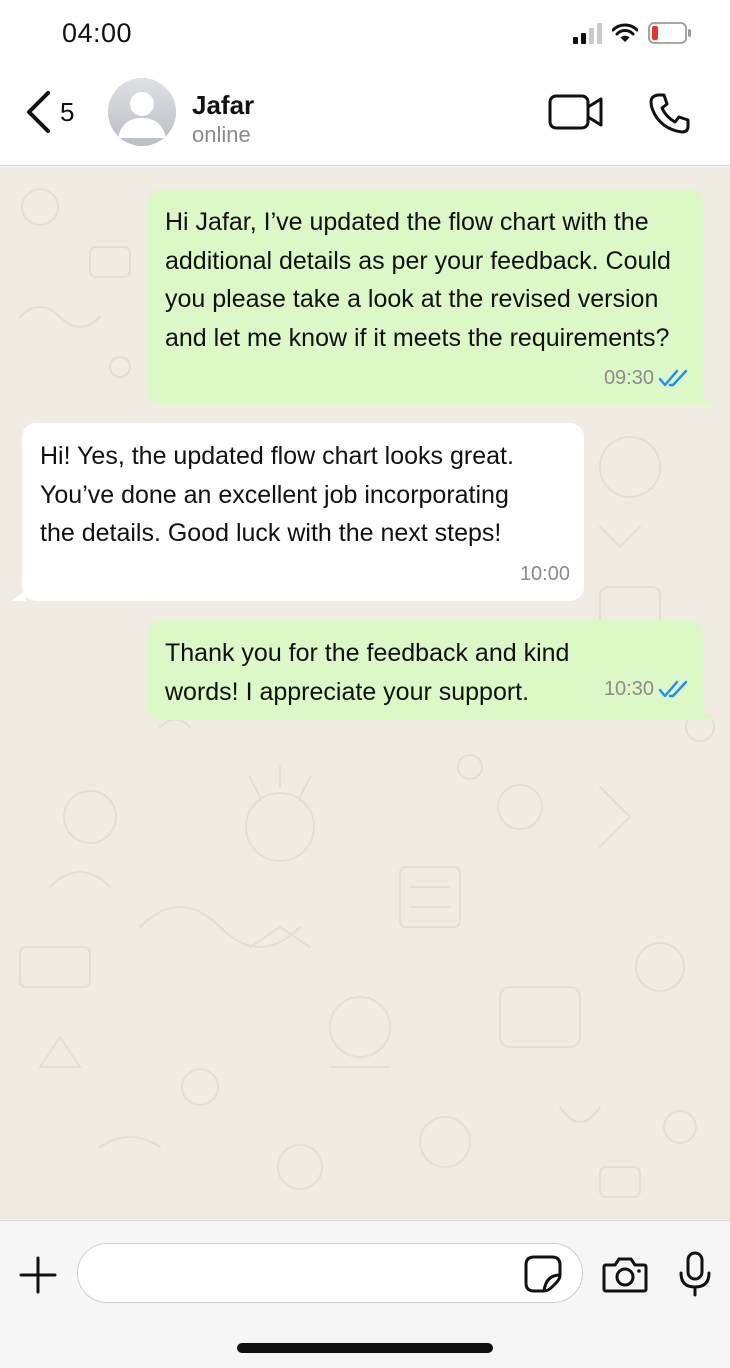 The width and height of the screenshot is (730, 1368). Describe the element at coordinates (67, 111) in the screenshot. I see `unread-count: 5` at that location.